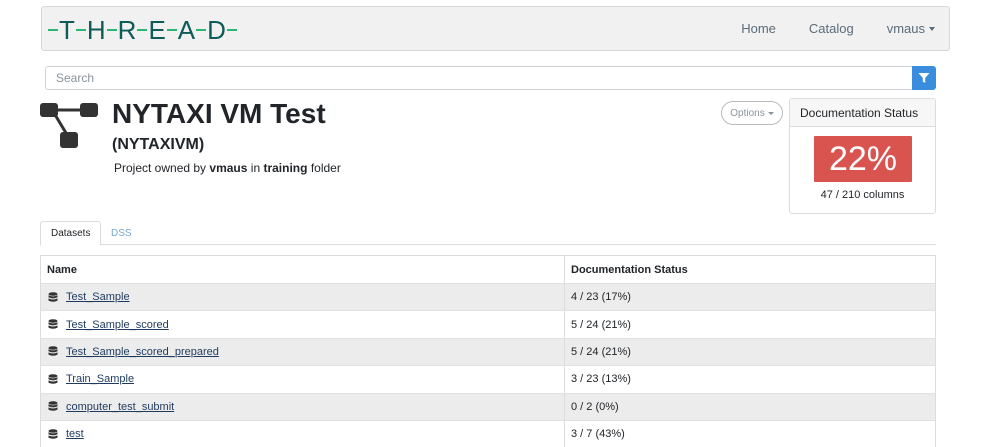 The height and width of the screenshot is (447, 998). I want to click on options-label: Options, so click(747, 113).